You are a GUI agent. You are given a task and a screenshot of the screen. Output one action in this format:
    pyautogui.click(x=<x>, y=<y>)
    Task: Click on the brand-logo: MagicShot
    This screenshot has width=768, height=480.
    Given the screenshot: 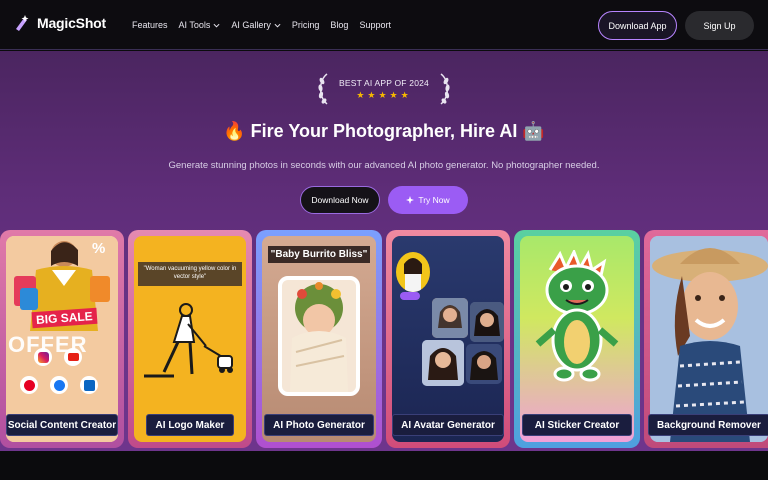 What is the action you would take?
    pyautogui.click(x=60, y=23)
    